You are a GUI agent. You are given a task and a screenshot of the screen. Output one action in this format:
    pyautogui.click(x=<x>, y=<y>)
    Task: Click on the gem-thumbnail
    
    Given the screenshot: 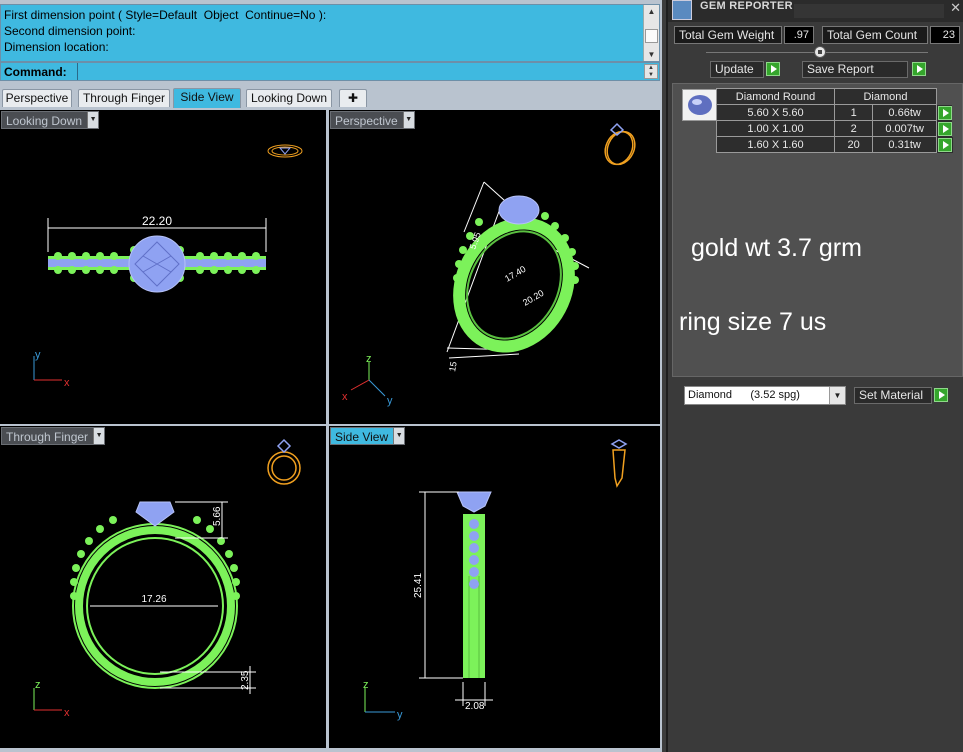 What is the action you would take?
    pyautogui.click(x=700, y=105)
    